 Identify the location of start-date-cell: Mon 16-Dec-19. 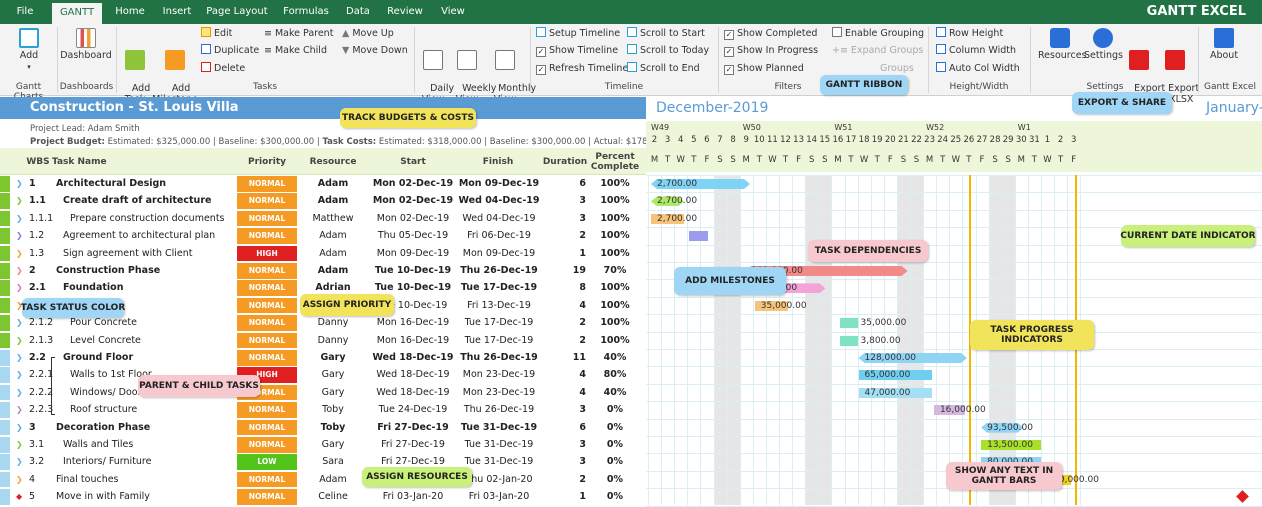
(413, 341).